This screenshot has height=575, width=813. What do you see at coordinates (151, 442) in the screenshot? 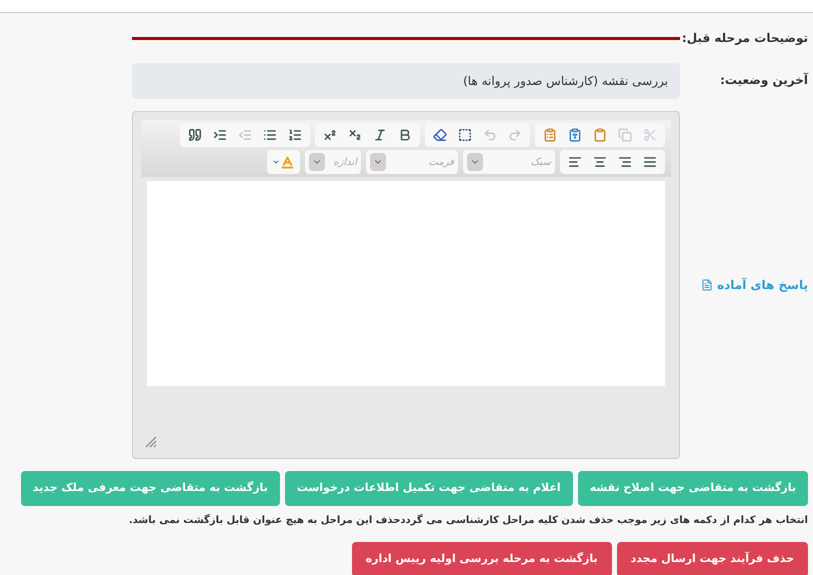
I see `resize-handle-icon` at bounding box center [151, 442].